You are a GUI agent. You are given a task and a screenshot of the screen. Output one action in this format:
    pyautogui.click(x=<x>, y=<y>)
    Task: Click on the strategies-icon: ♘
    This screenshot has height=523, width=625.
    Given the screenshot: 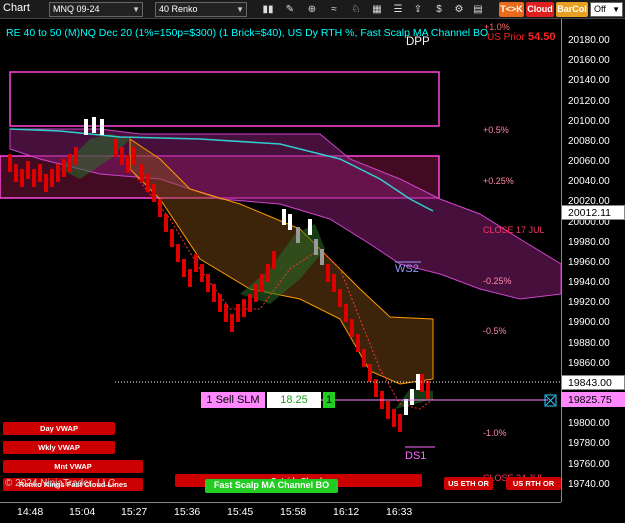 What is the action you would take?
    pyautogui.click(x=356, y=9)
    